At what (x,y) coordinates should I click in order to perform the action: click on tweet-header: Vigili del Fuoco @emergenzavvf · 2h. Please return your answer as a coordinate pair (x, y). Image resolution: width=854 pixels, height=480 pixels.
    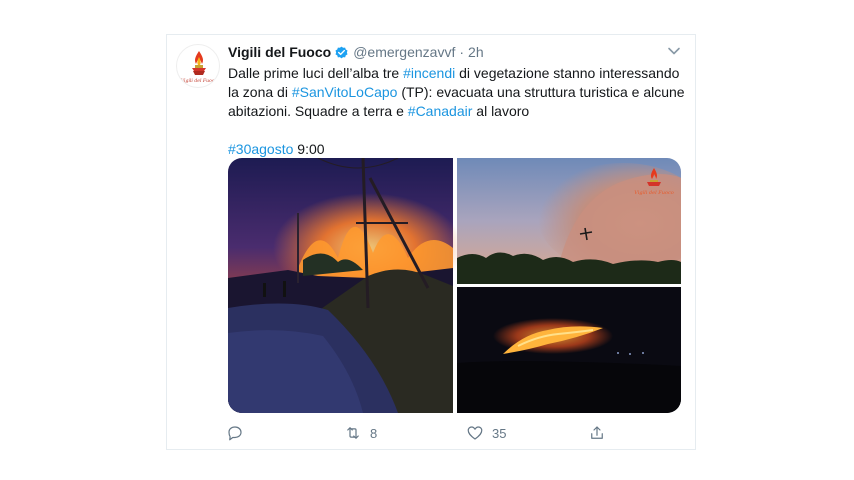
    Looking at the image, I should click on (356, 52).